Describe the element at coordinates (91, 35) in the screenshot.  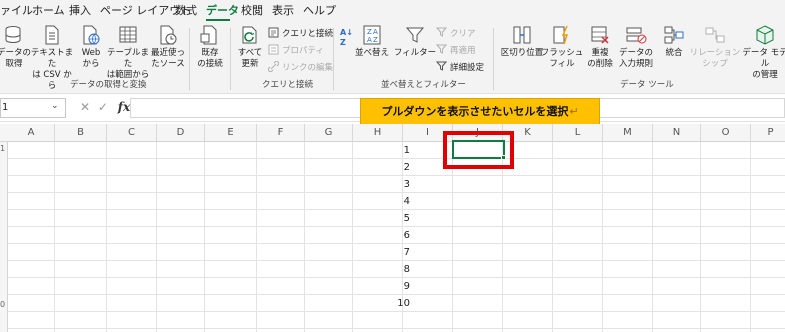
I see `web-globe-icon` at that location.